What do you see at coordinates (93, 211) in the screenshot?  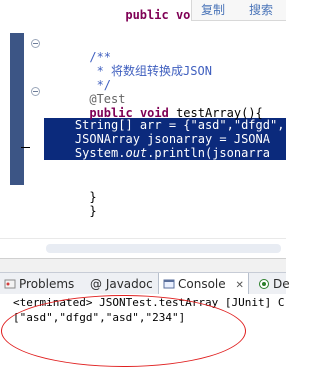 I see `class-close-brace: }` at bounding box center [93, 211].